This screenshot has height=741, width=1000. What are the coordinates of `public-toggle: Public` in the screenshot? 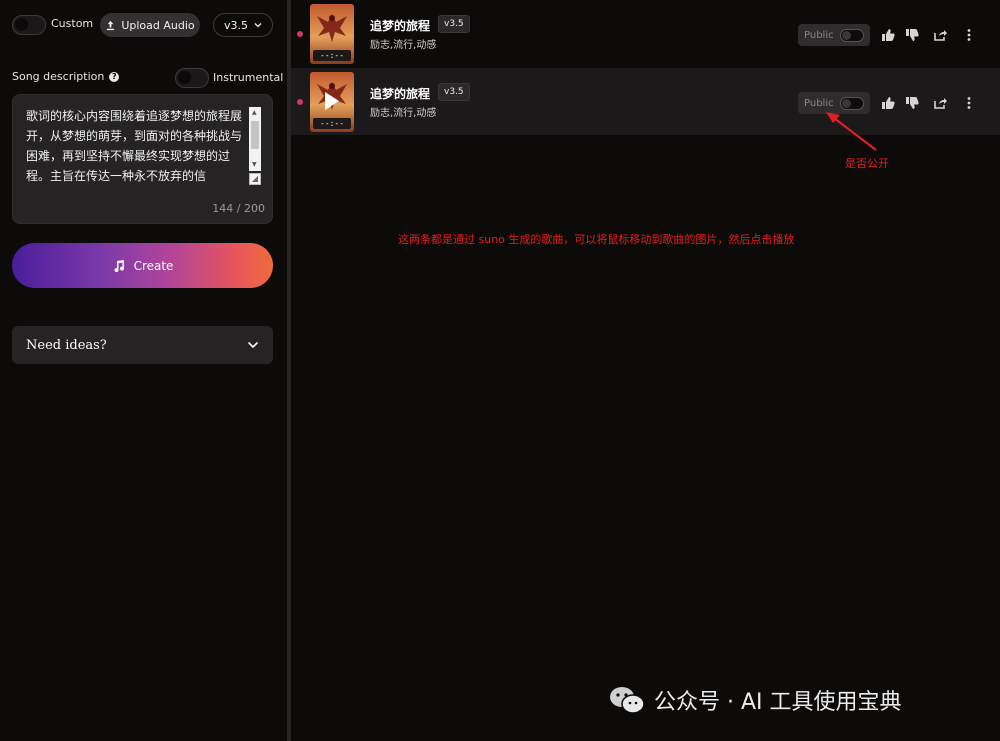 It's located at (834, 35).